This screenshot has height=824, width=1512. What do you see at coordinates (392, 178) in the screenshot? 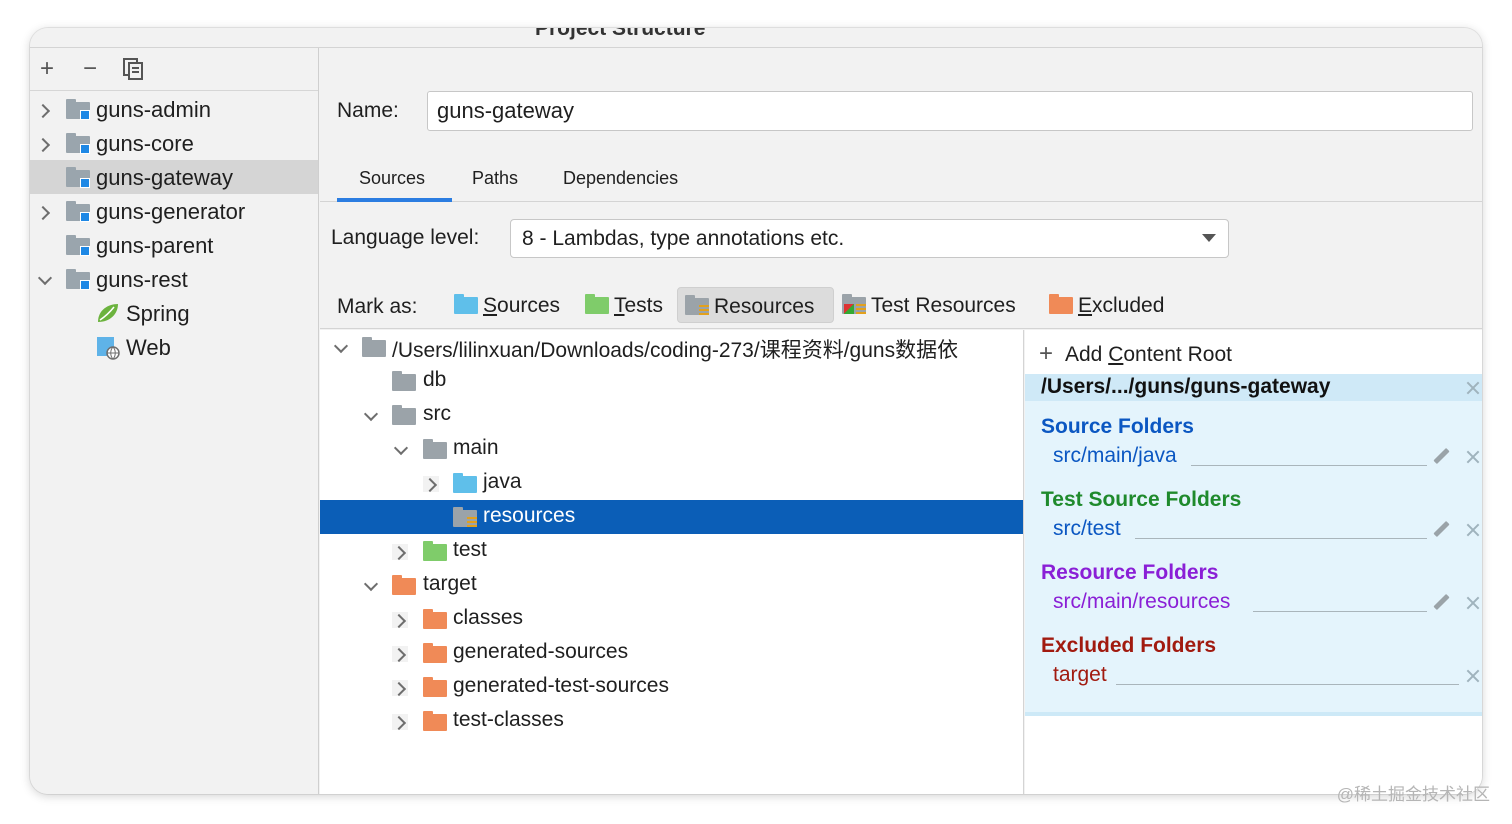
I see `tab-sources: Sources` at bounding box center [392, 178].